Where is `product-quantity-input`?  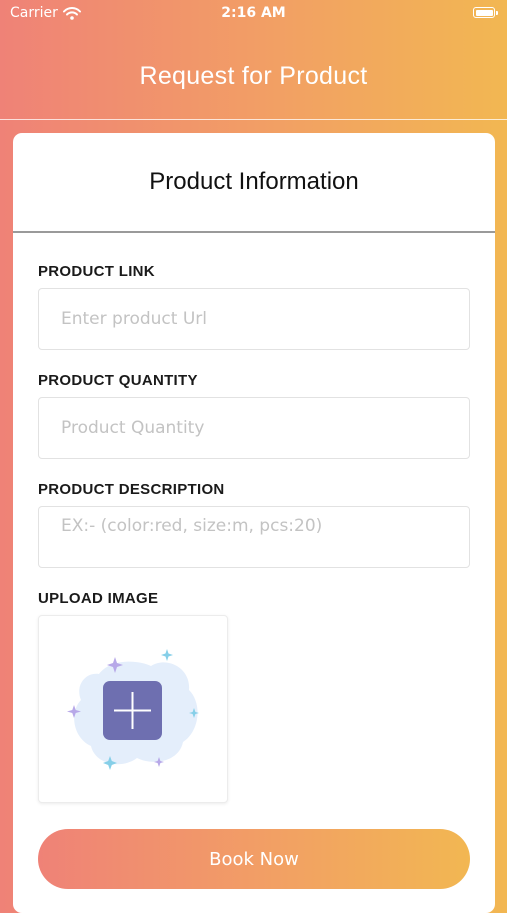 product-quantity-input is located at coordinates (254, 428).